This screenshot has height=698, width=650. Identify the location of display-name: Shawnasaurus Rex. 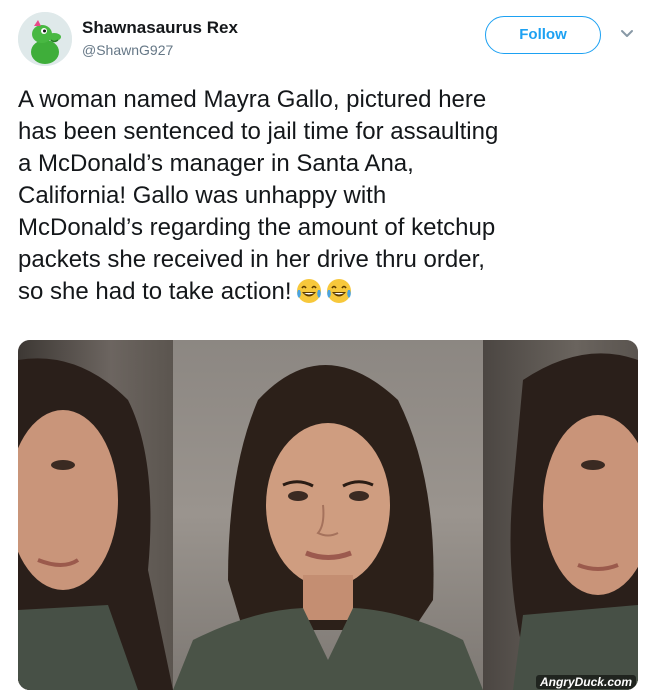
(160, 28).